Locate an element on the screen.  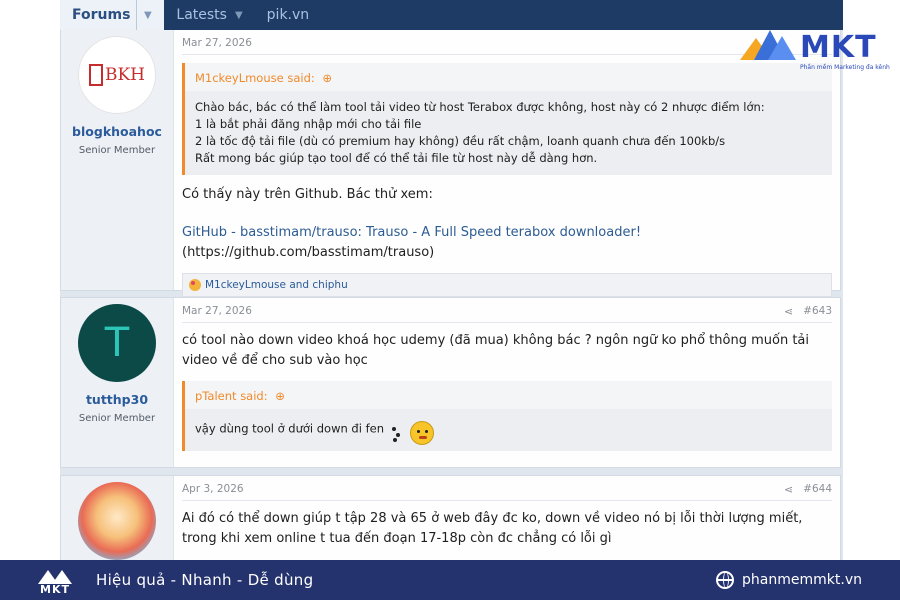
tab-latests: Latests ▼ is located at coordinates (209, 15).